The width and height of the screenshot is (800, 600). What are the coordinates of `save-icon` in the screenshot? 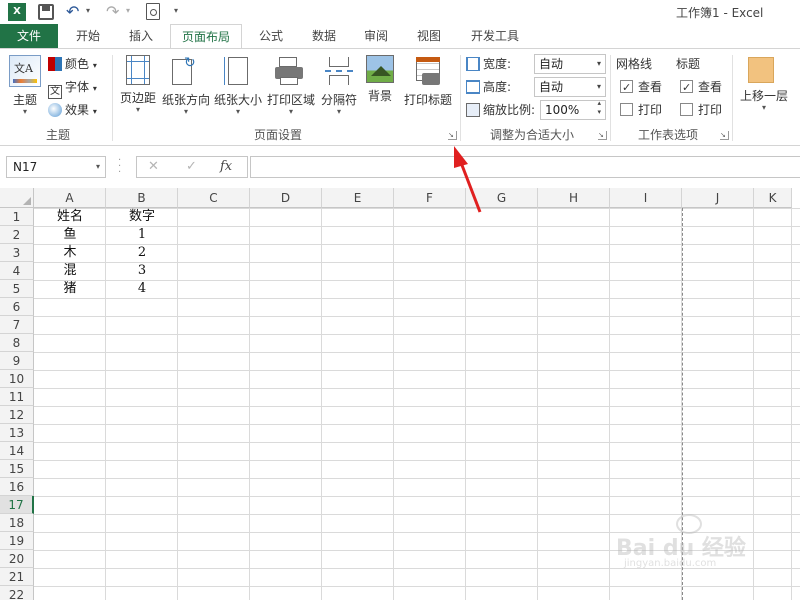 It's located at (46, 12).